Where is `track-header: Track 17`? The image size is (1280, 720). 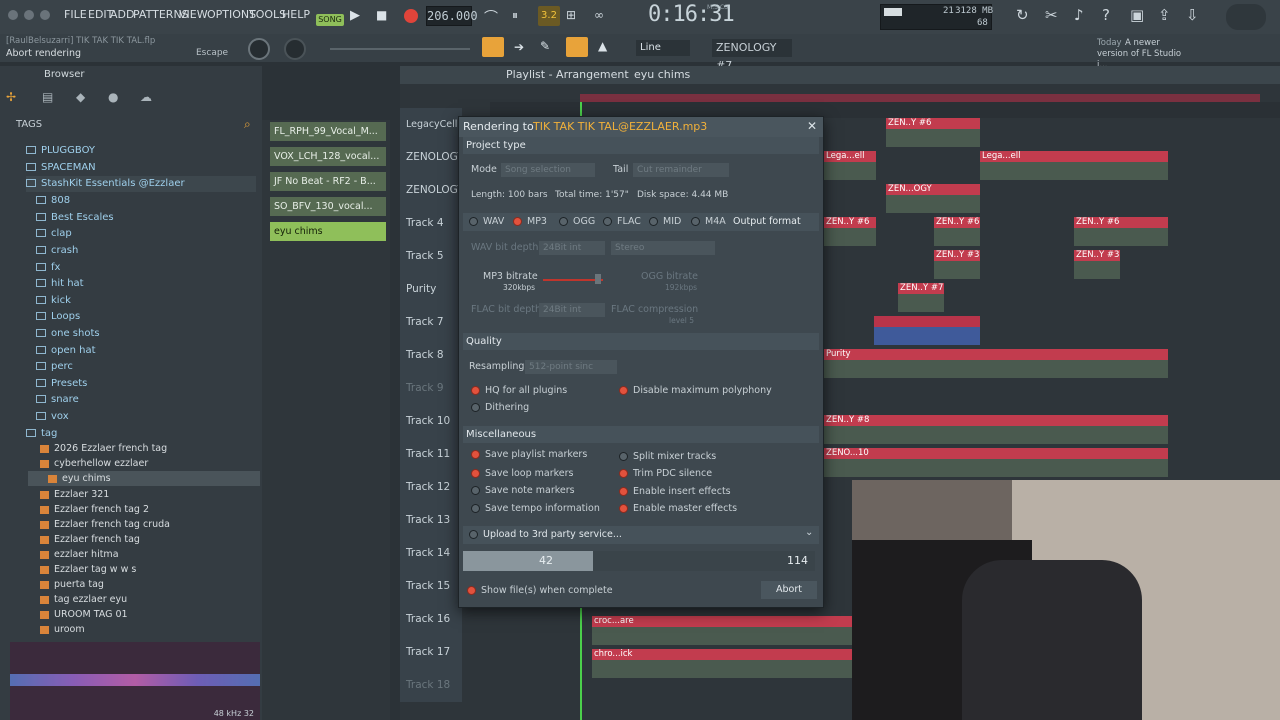
track-header: Track 17 is located at coordinates (431, 652).